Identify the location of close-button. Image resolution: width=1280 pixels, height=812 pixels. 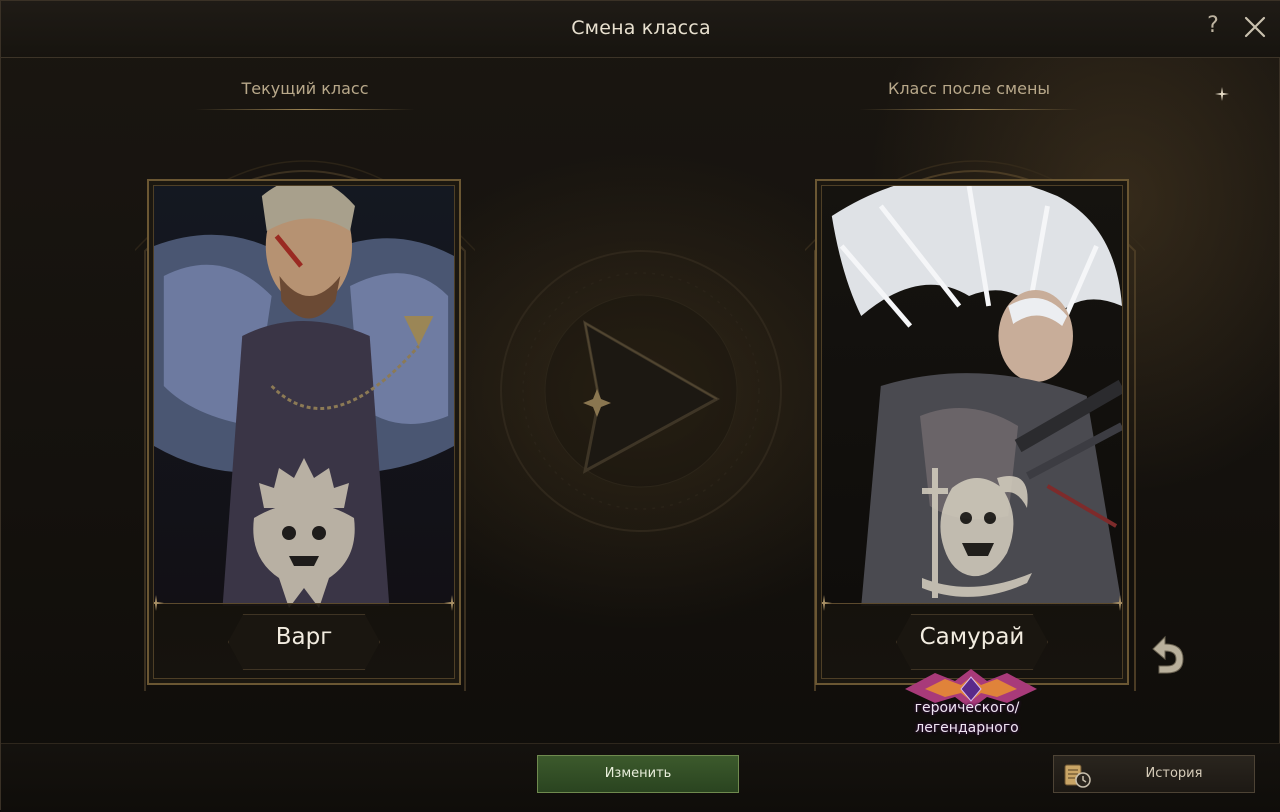
(1255, 27).